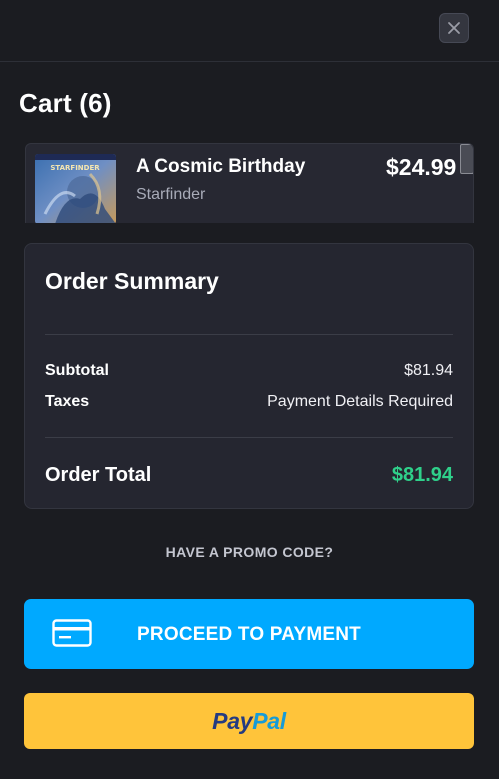  Describe the element at coordinates (249, 31) in the screenshot. I see `top-bar` at that location.